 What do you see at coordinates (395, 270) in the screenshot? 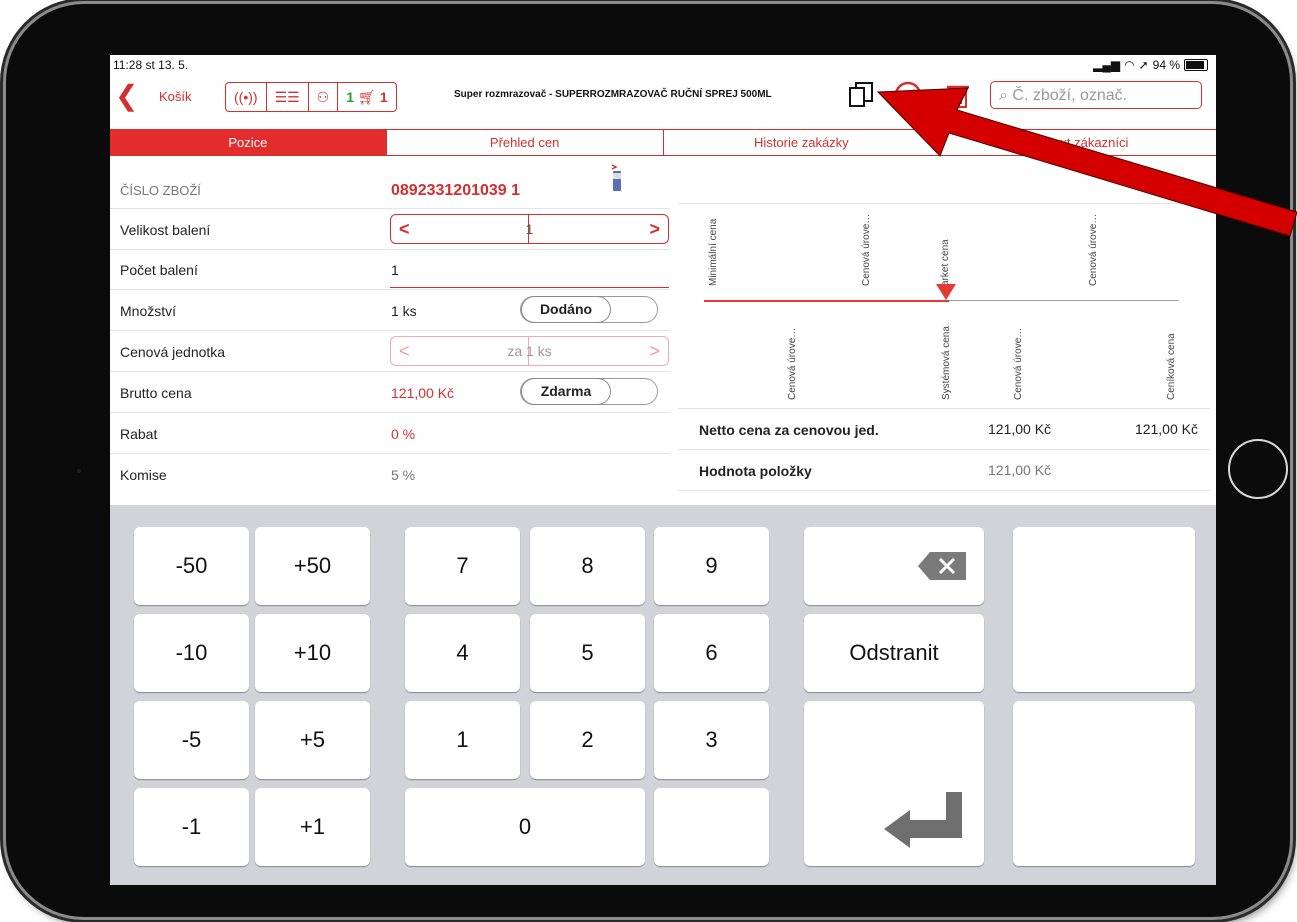
I see `pack-count-input: 1` at bounding box center [395, 270].